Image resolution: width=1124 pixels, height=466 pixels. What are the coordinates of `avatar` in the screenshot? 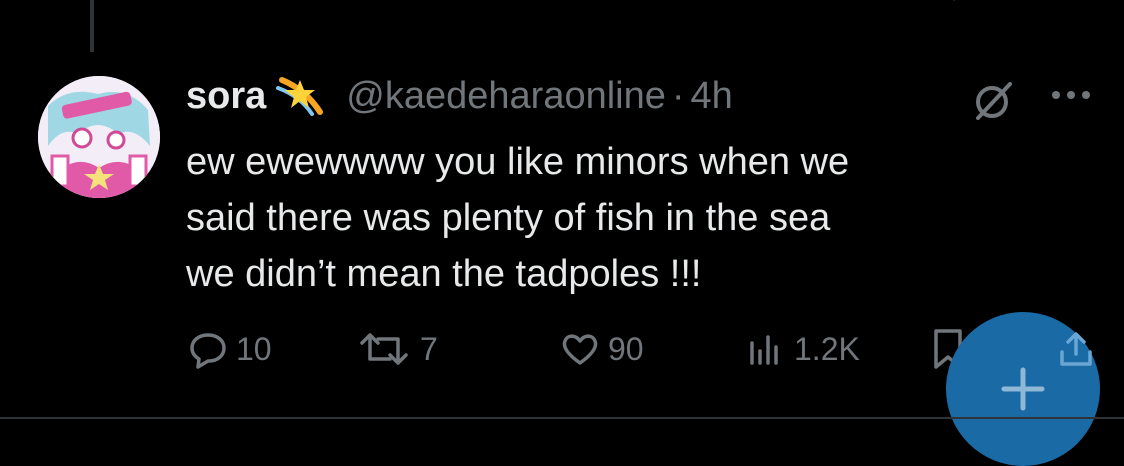 It's located at (99, 137).